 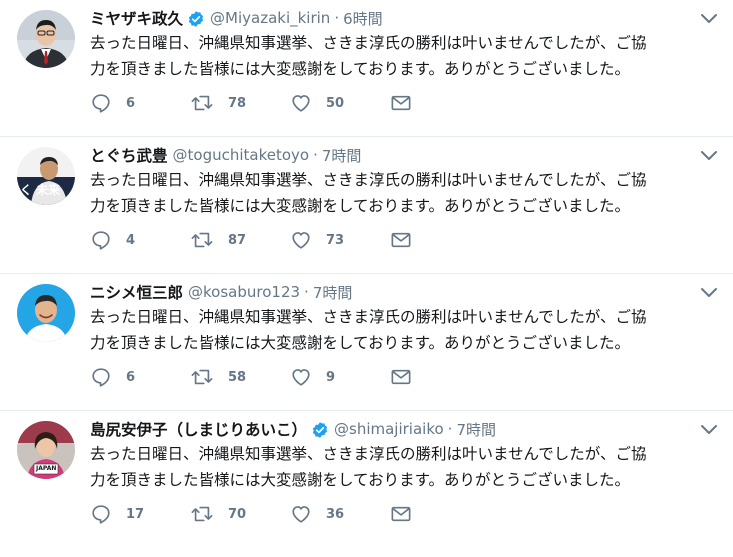 What do you see at coordinates (129, 155) in the screenshot?
I see `display-name: とぐち武豊` at bounding box center [129, 155].